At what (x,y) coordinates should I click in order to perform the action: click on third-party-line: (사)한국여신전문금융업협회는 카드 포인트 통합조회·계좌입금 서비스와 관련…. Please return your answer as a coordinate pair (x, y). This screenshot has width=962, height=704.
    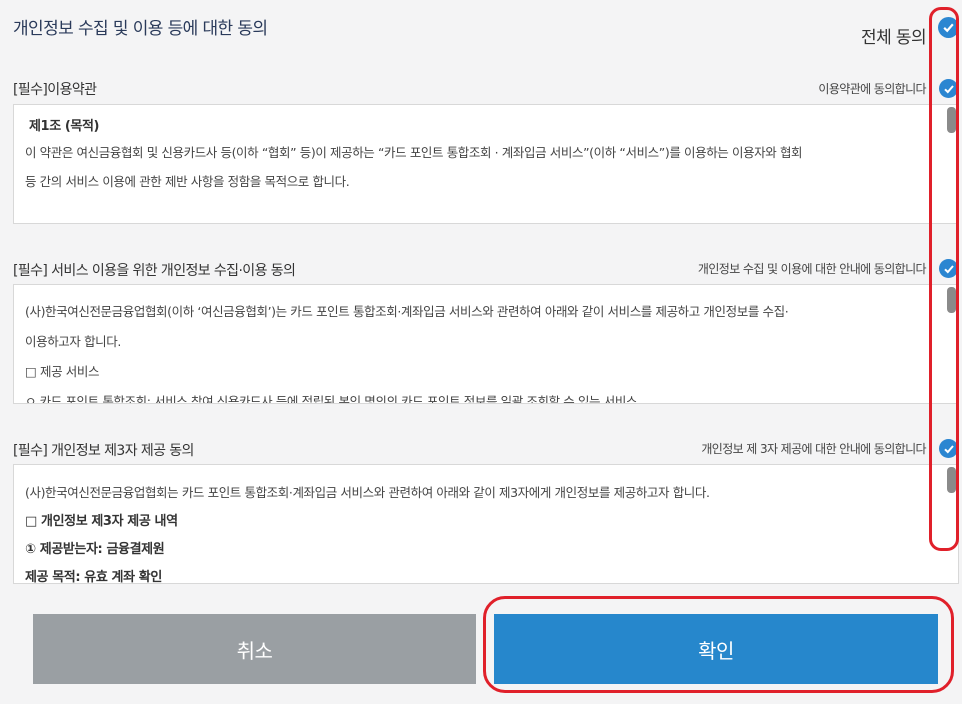
    Looking at the image, I should click on (367, 492).